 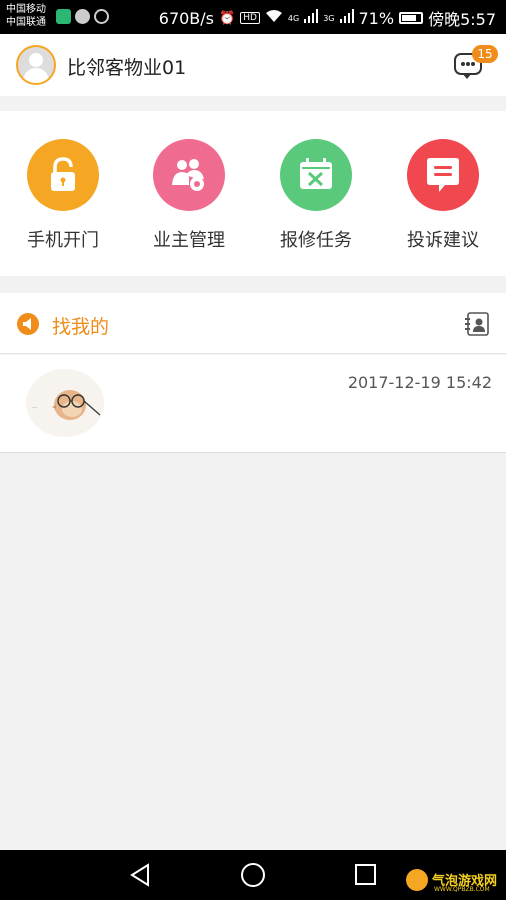 I want to click on grid-label-repair: 报修任务, so click(x=316, y=240).